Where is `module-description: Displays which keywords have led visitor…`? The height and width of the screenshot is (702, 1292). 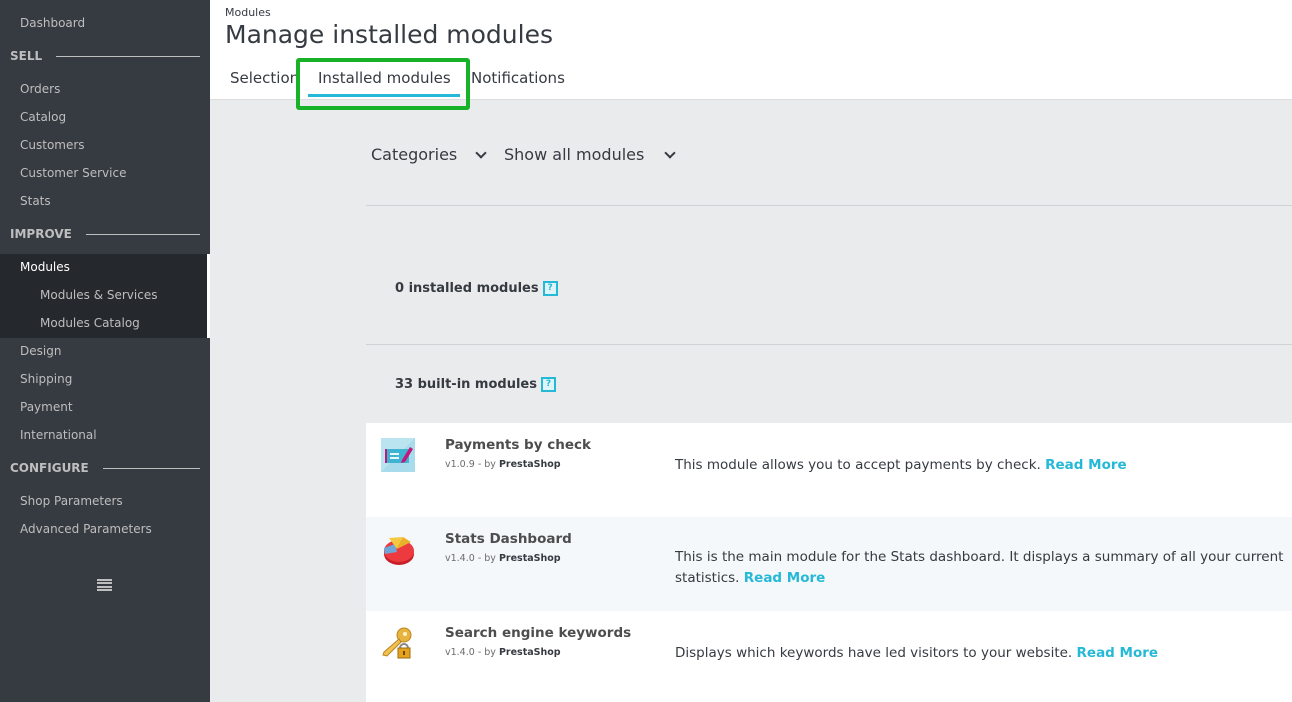 module-description: Displays which keywords have led visitor… is located at coordinates (980, 653).